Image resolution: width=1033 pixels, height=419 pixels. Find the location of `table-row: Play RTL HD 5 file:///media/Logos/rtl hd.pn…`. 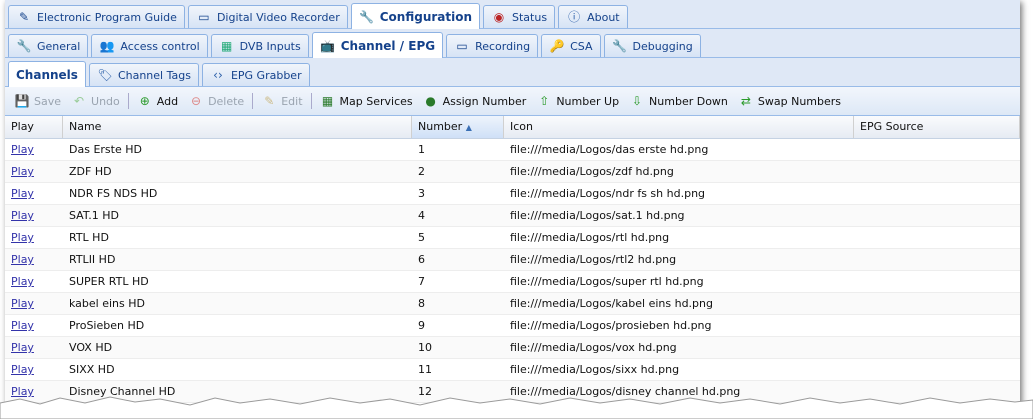

table-row: Play RTL HD 5 file:///media/Logos/rtl hd.pn… is located at coordinates (512, 238).